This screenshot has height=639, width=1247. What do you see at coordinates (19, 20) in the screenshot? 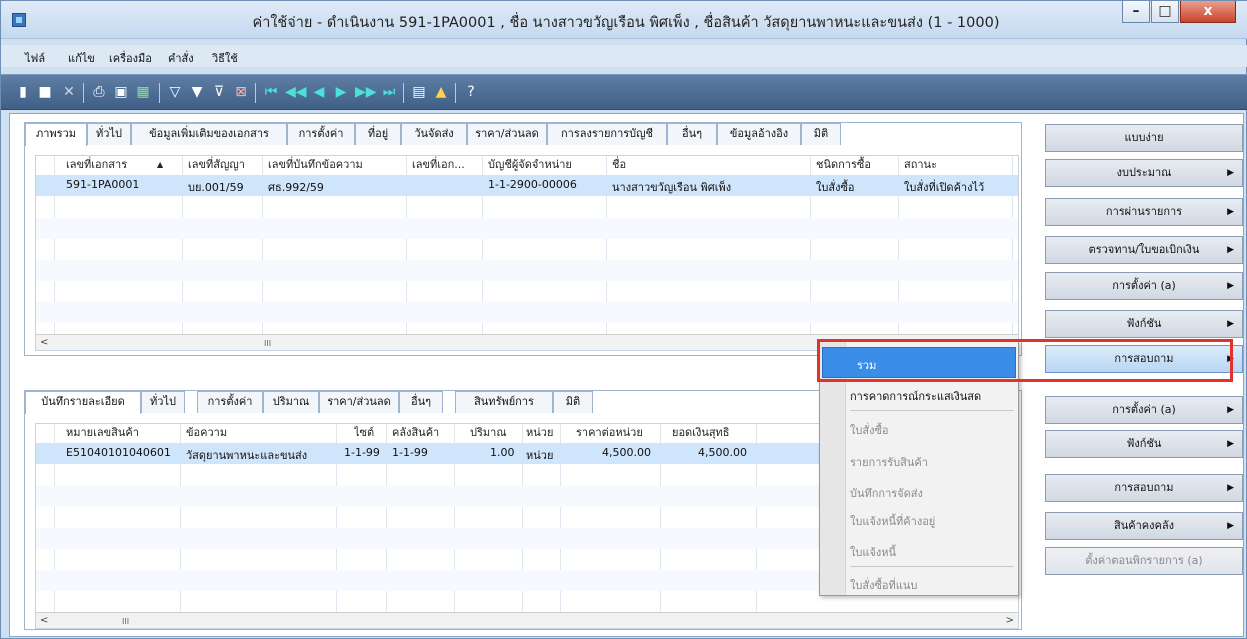
I see `app-icon` at bounding box center [19, 20].